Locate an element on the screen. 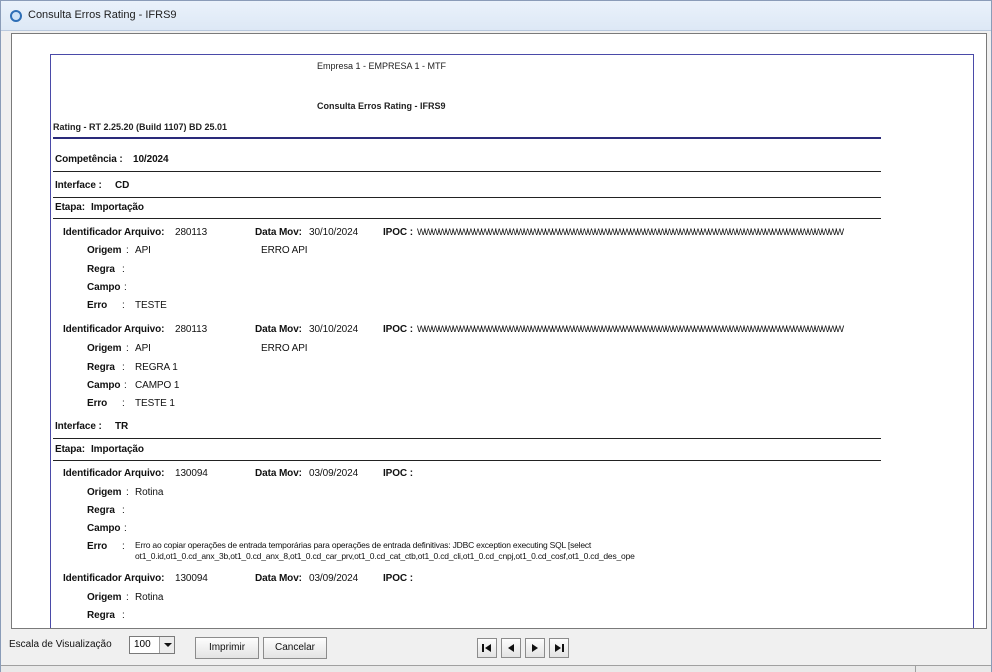 This screenshot has height=672, width=992. status-separator is located at coordinates (915, 668).